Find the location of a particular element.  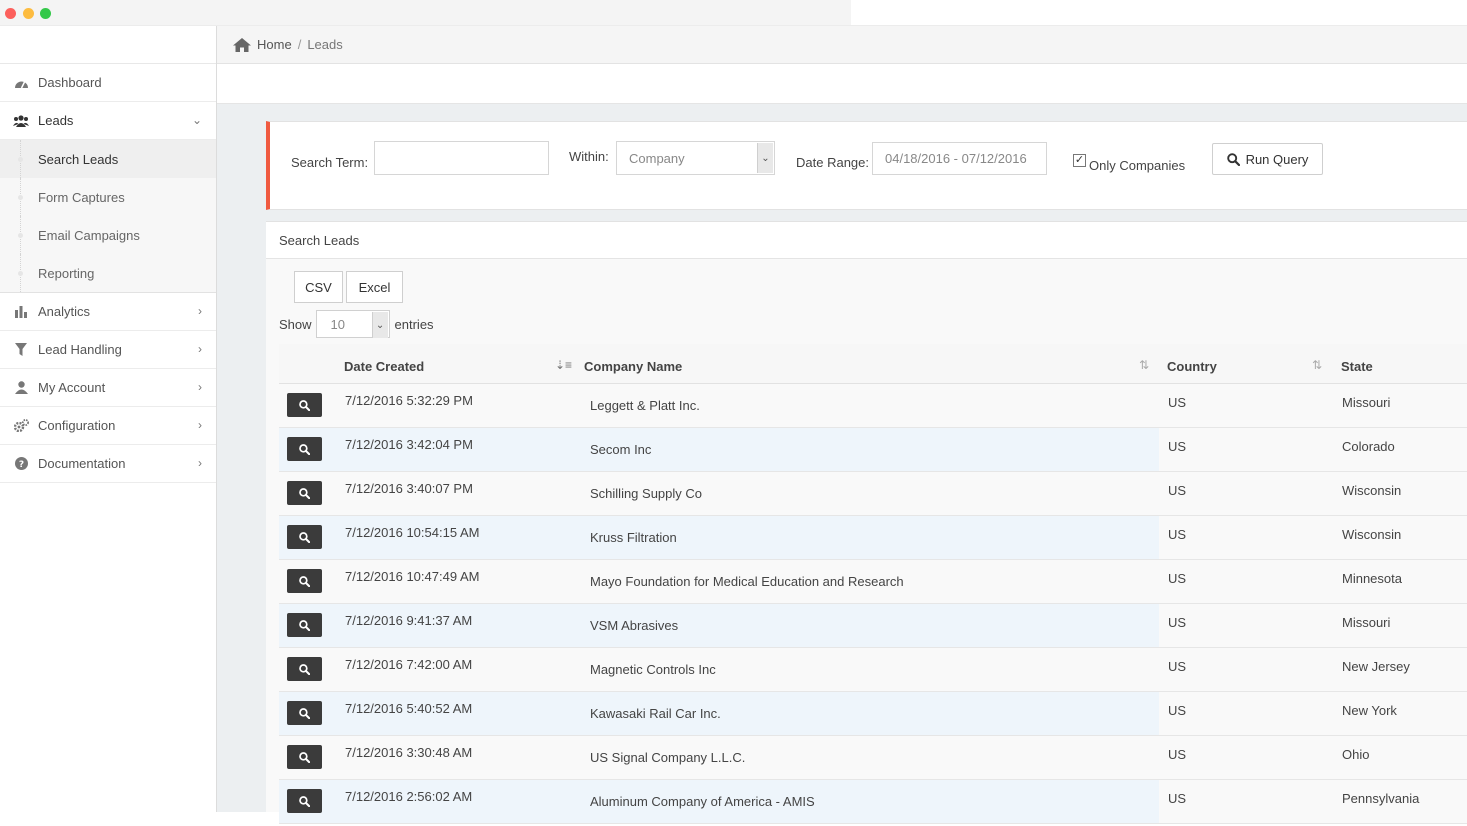

cell-state: Missouri is located at coordinates (1366, 402).